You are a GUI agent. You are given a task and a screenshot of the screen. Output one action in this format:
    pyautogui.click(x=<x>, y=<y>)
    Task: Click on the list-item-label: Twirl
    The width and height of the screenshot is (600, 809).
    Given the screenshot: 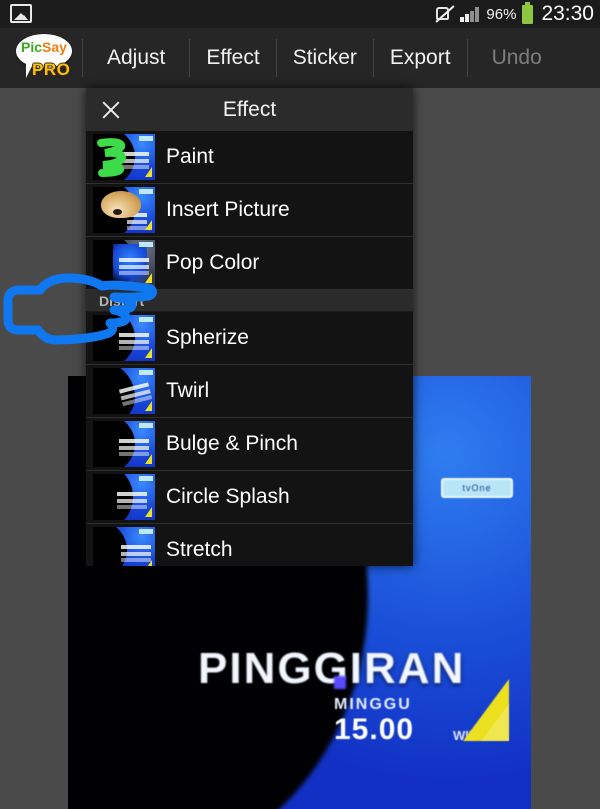 What is the action you would take?
    pyautogui.click(x=188, y=390)
    